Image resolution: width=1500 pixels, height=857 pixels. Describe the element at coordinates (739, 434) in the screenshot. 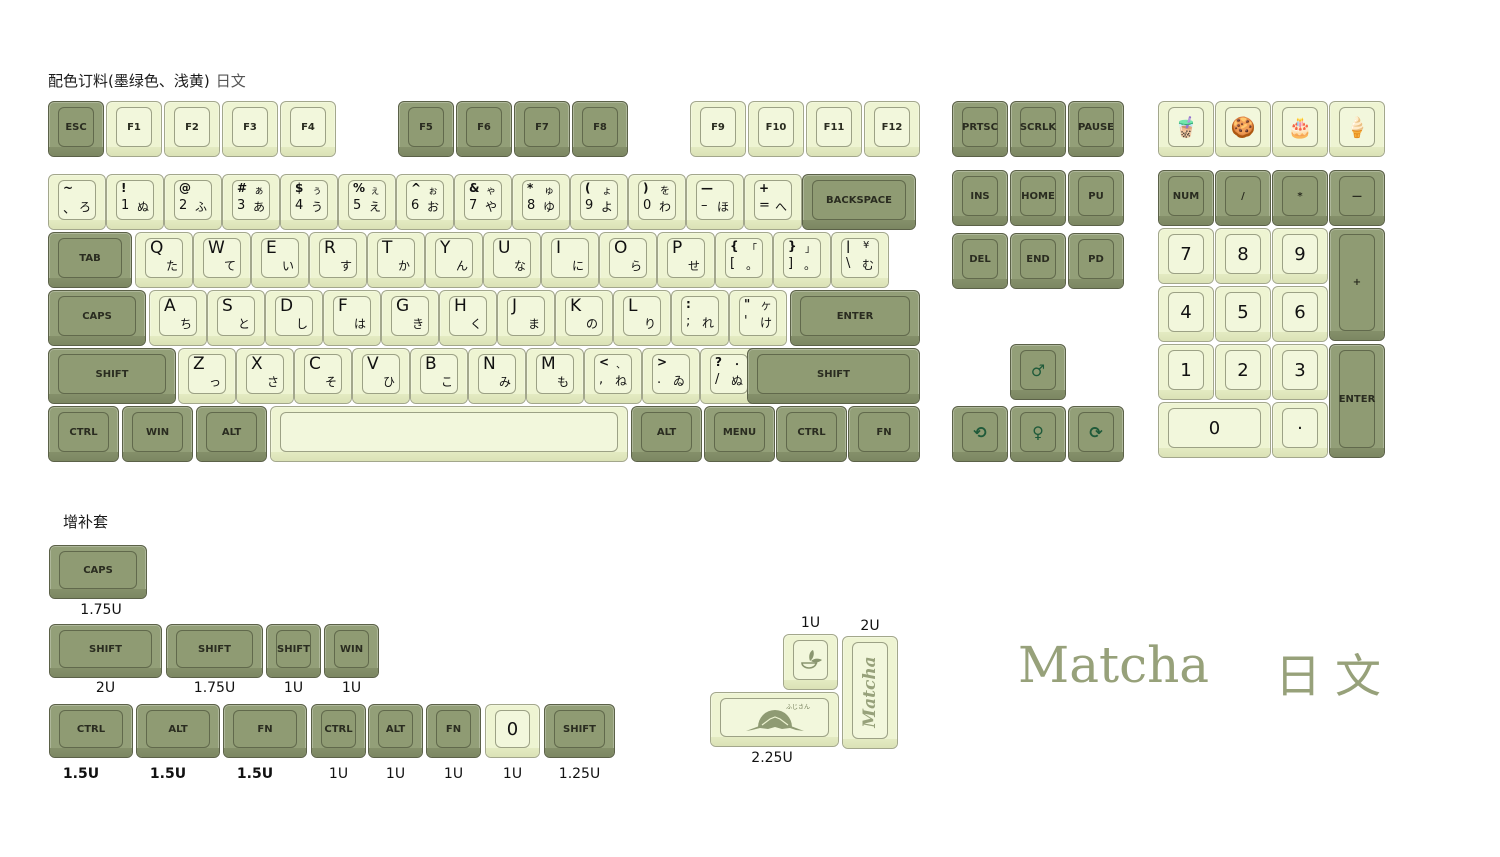

I see `key-menu: MENU` at that location.